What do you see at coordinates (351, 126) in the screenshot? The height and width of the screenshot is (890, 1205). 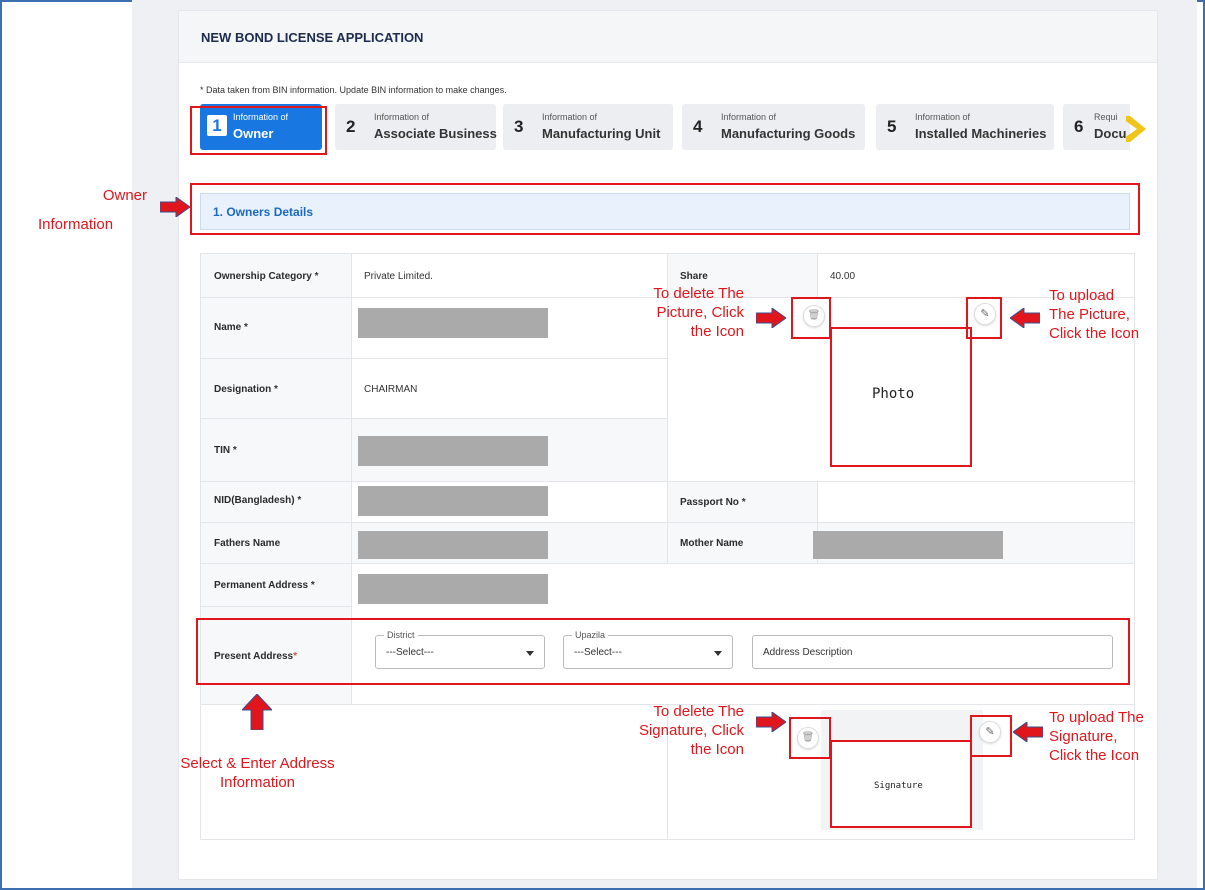 I see `step-number: 2` at bounding box center [351, 126].